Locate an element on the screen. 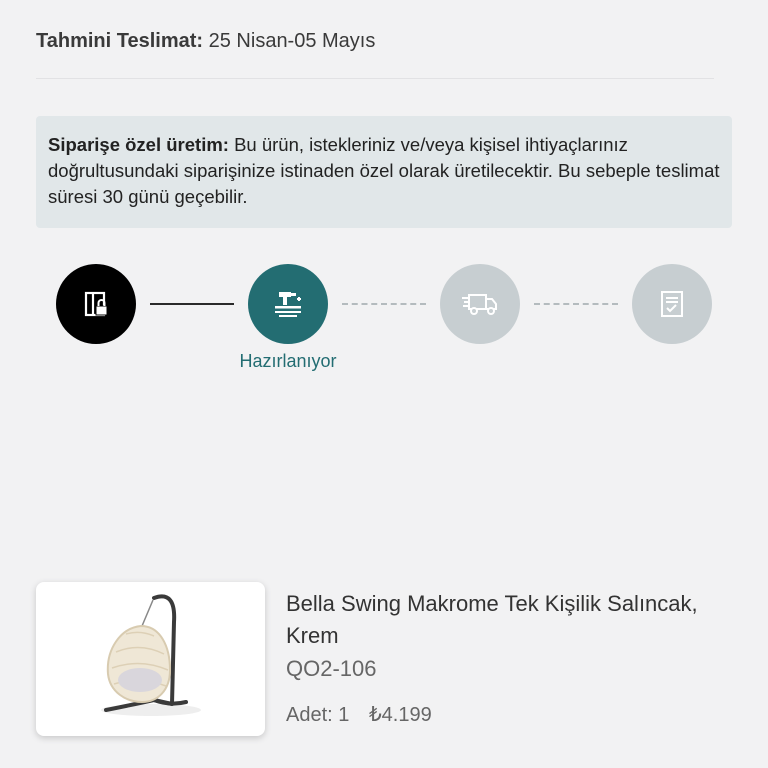  notice-label: Siparişe özel üretim: is located at coordinates (138, 144).